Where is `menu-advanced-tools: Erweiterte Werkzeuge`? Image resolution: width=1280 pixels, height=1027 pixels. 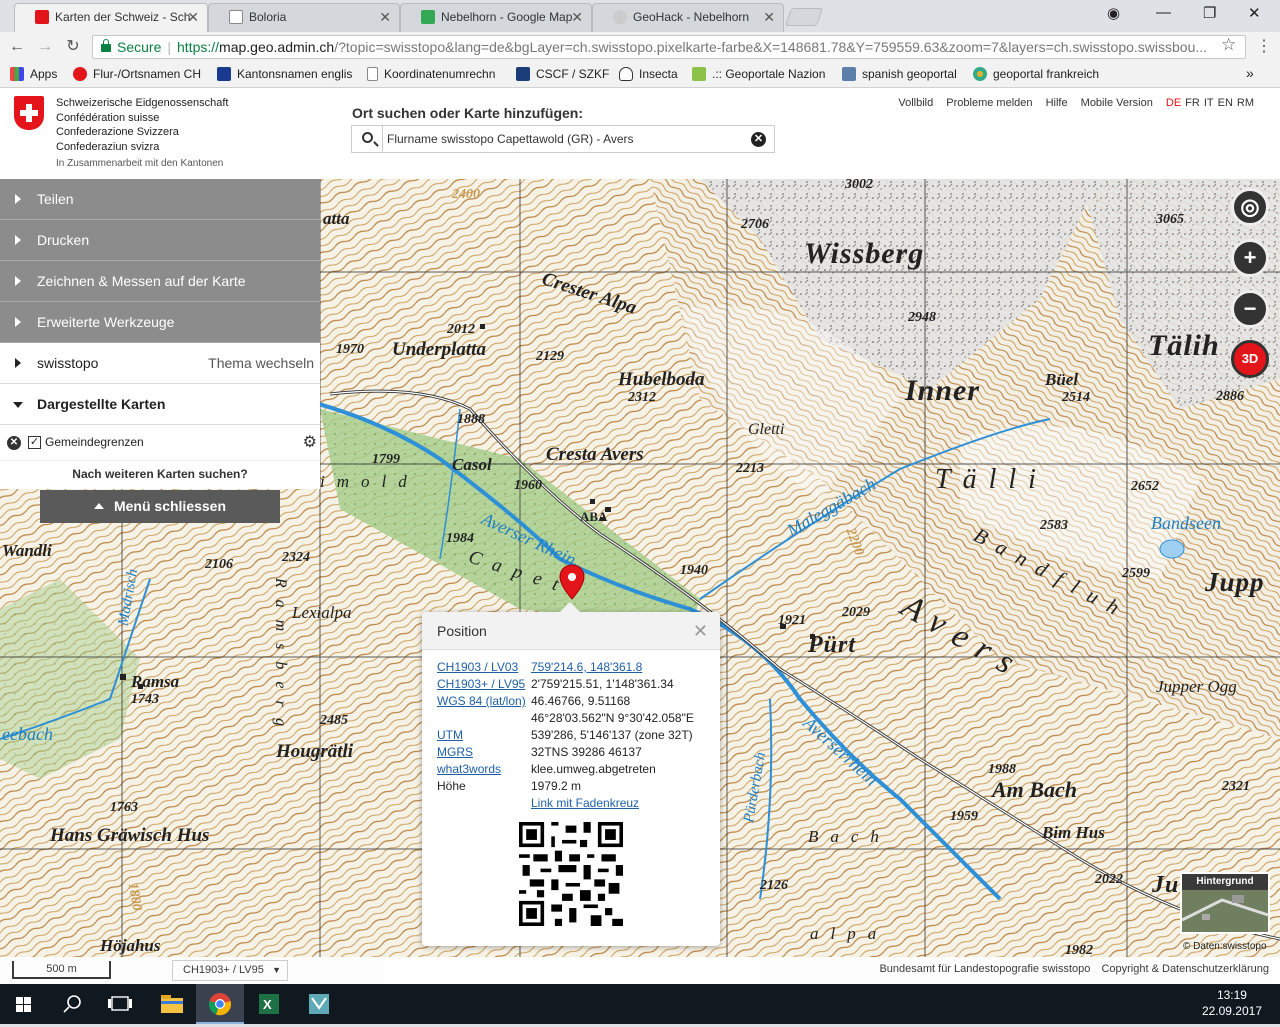 menu-advanced-tools: Erweiterte Werkzeuge is located at coordinates (160, 322).